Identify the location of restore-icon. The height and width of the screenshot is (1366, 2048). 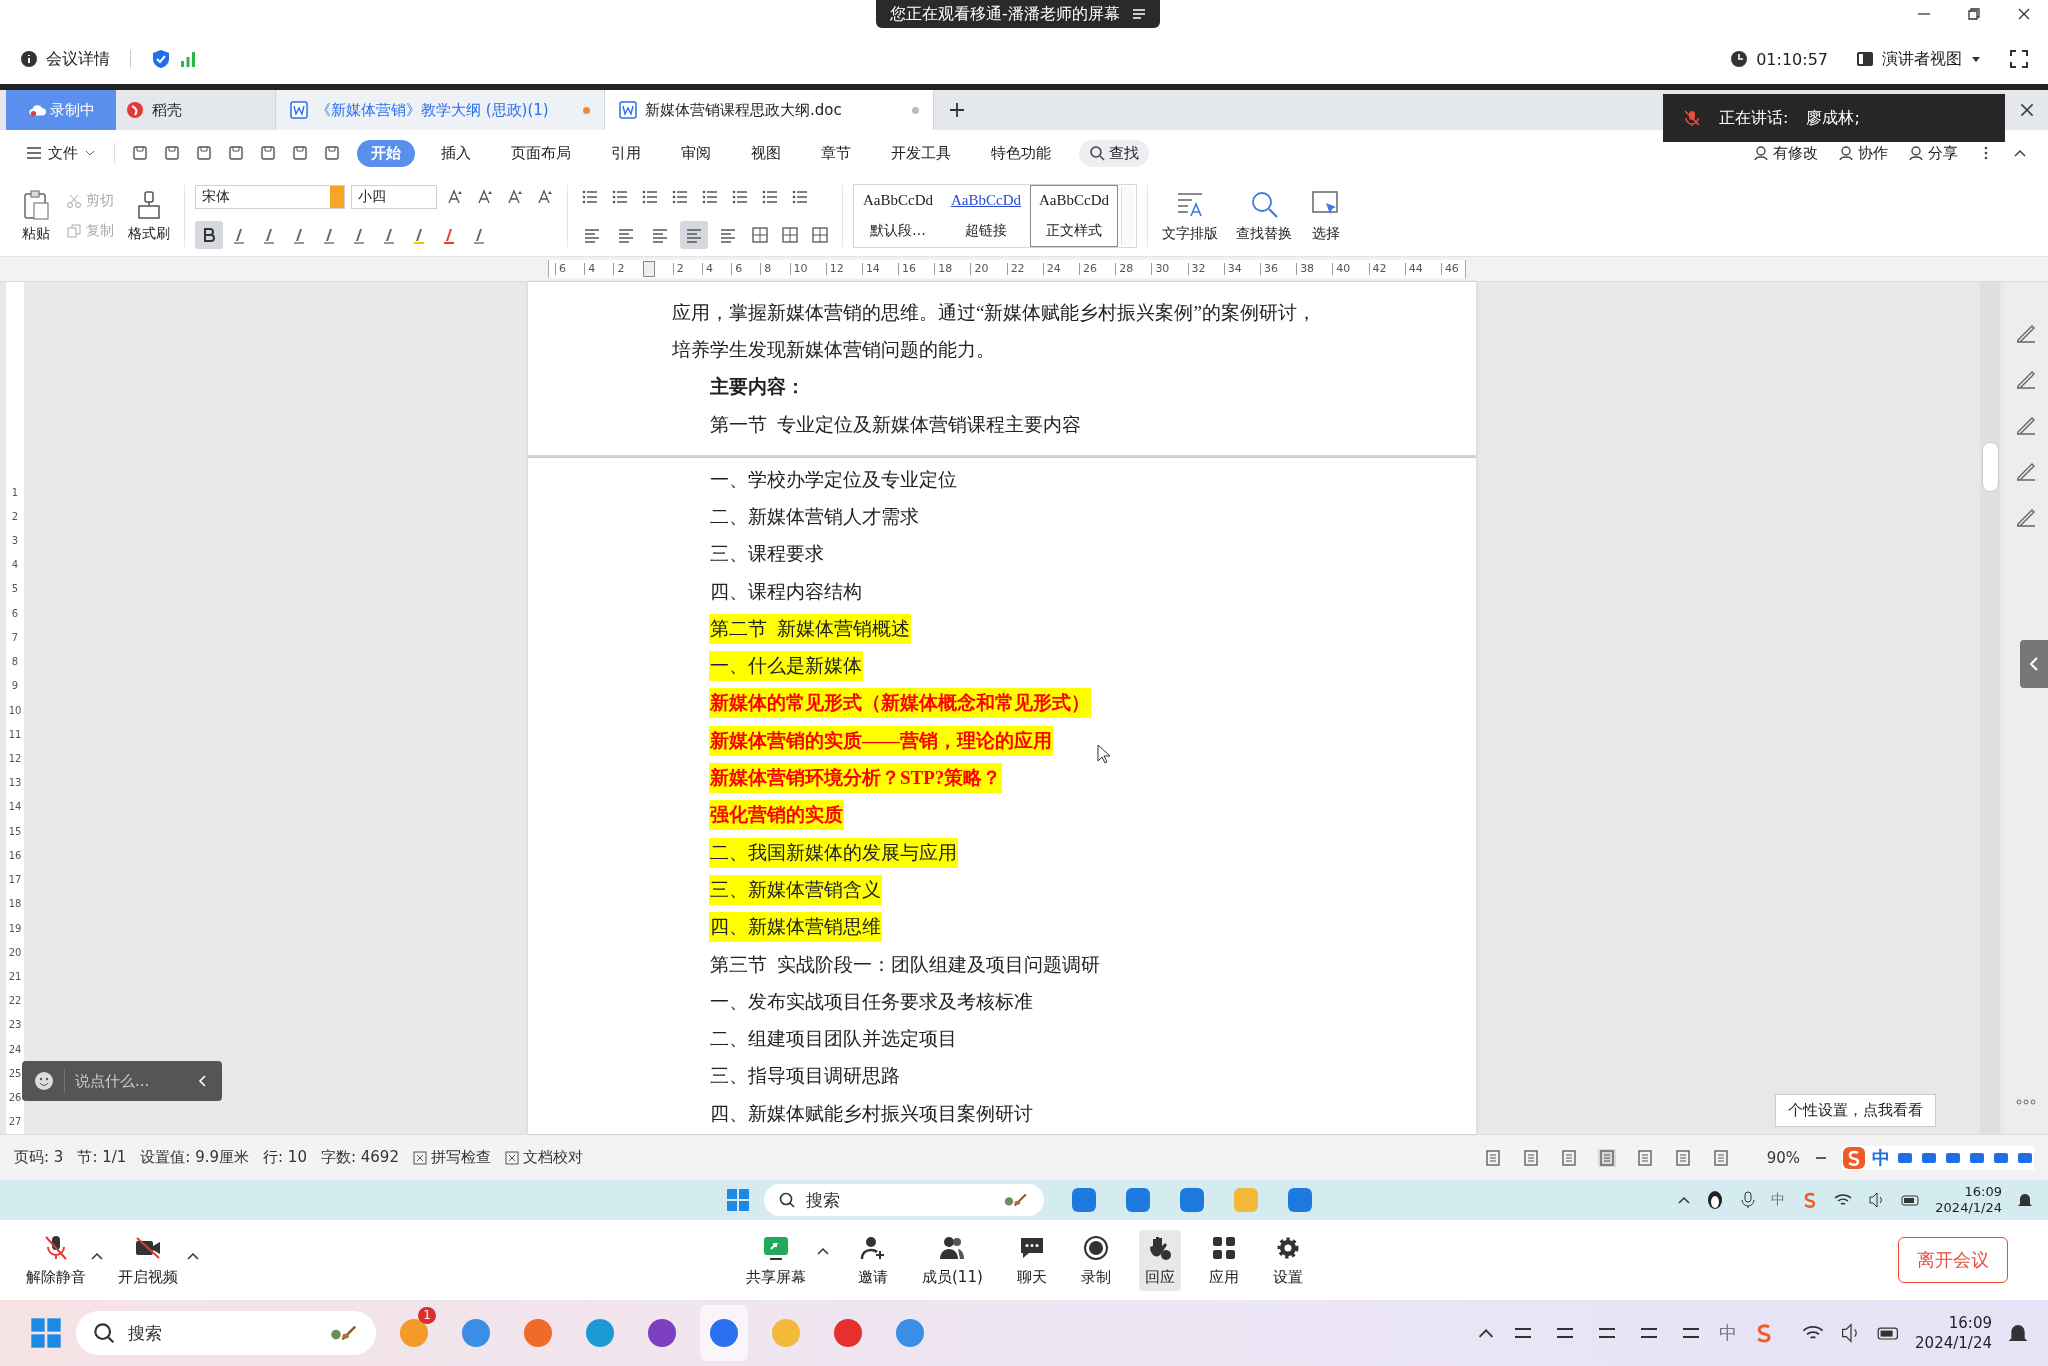
(1974, 14).